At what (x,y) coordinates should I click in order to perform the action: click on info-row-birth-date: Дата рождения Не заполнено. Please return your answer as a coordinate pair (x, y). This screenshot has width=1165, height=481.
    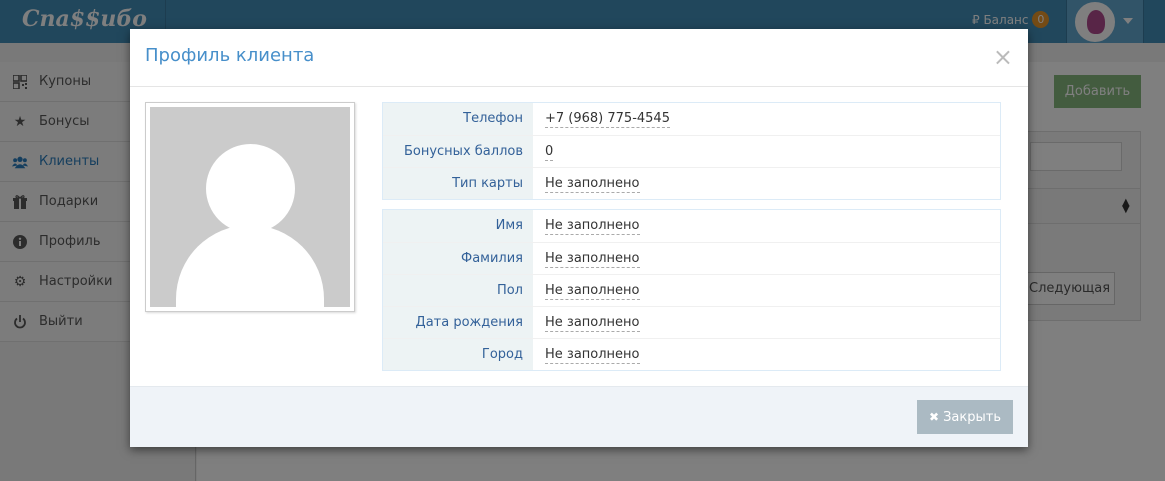
    Looking at the image, I should click on (691, 322).